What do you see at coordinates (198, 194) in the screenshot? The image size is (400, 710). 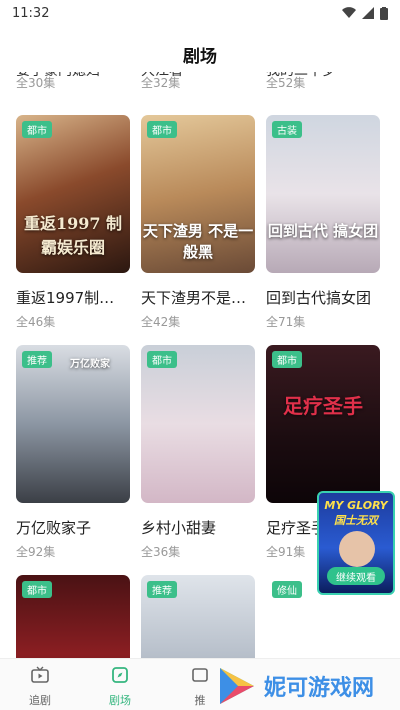 I see `drama-poster: 都市 天下渣男 不是一般黑` at bounding box center [198, 194].